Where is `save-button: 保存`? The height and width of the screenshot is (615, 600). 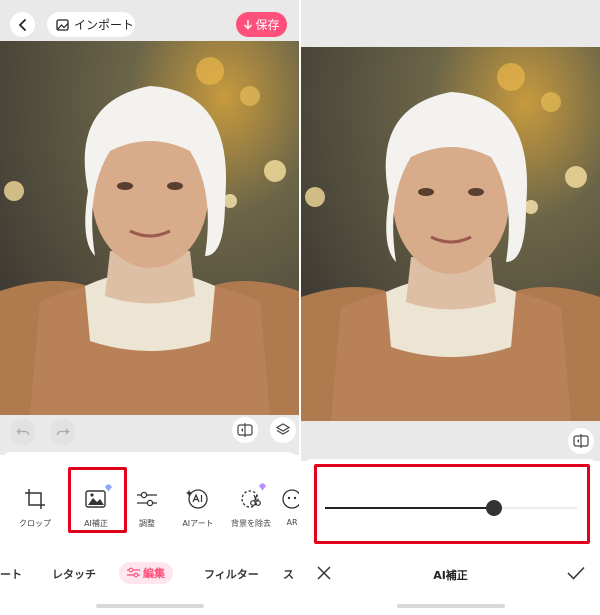 save-button: 保存 is located at coordinates (261, 24).